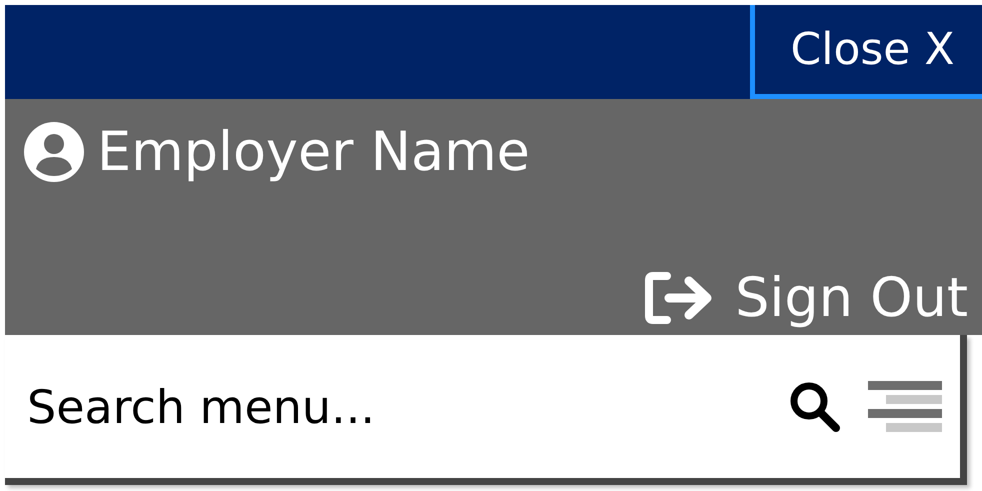 The width and height of the screenshot is (982, 491). What do you see at coordinates (905, 406) in the screenshot?
I see `menu-icon` at bounding box center [905, 406].